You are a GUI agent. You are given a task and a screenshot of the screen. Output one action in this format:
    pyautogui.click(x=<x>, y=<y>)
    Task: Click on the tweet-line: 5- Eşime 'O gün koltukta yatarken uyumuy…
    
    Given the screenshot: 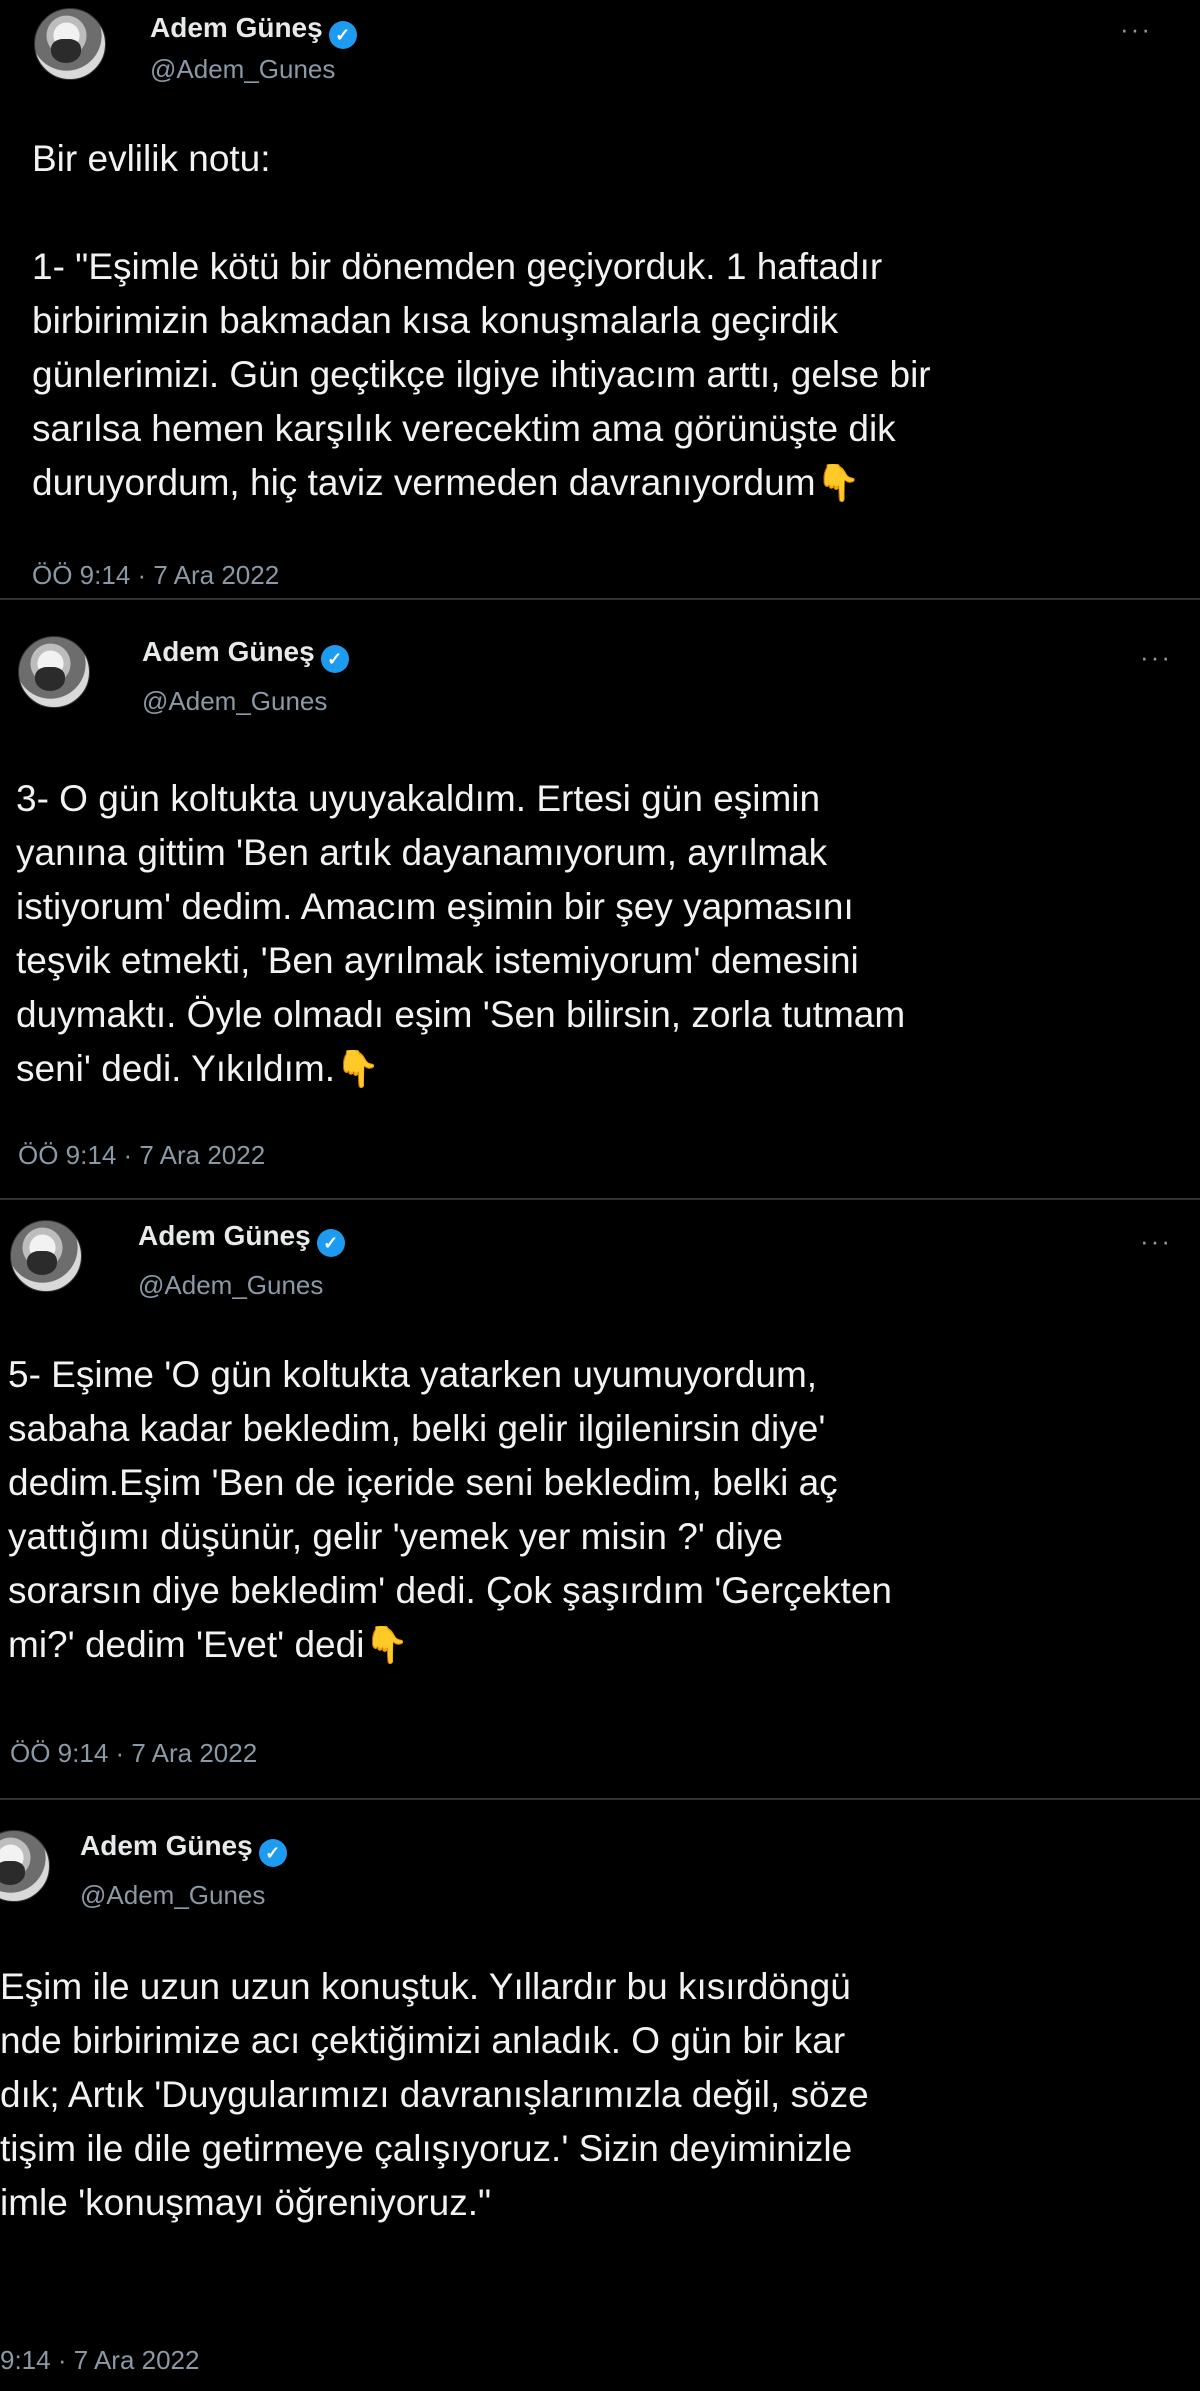 What is the action you would take?
    pyautogui.click(x=413, y=1374)
    